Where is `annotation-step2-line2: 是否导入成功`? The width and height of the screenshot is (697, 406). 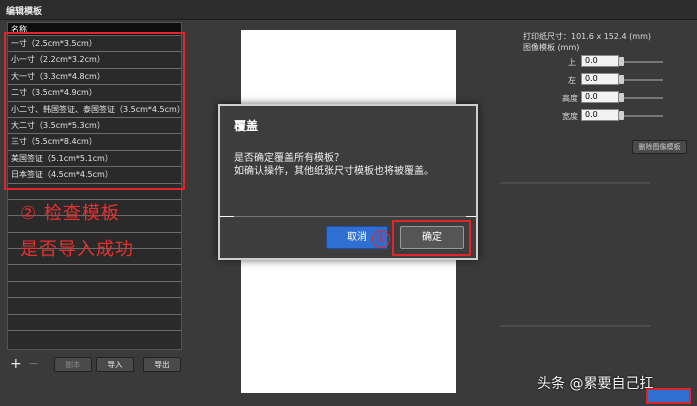 annotation-step2-line2: 是否导入成功 is located at coordinates (77, 249).